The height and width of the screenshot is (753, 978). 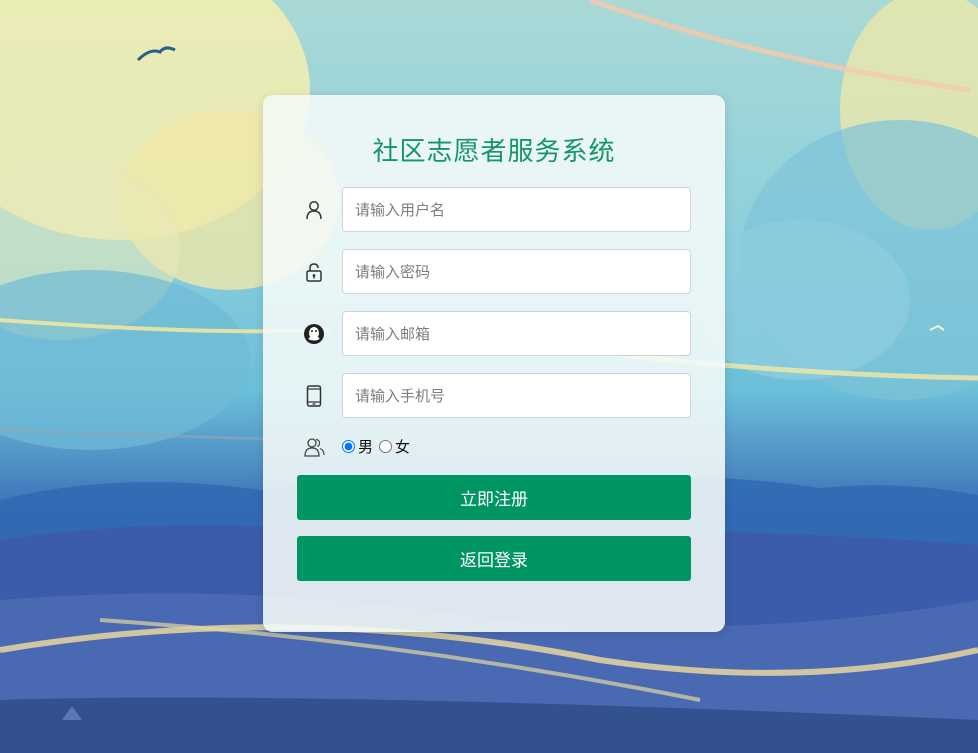 I want to click on gender-row: 男 女, so click(x=494, y=447).